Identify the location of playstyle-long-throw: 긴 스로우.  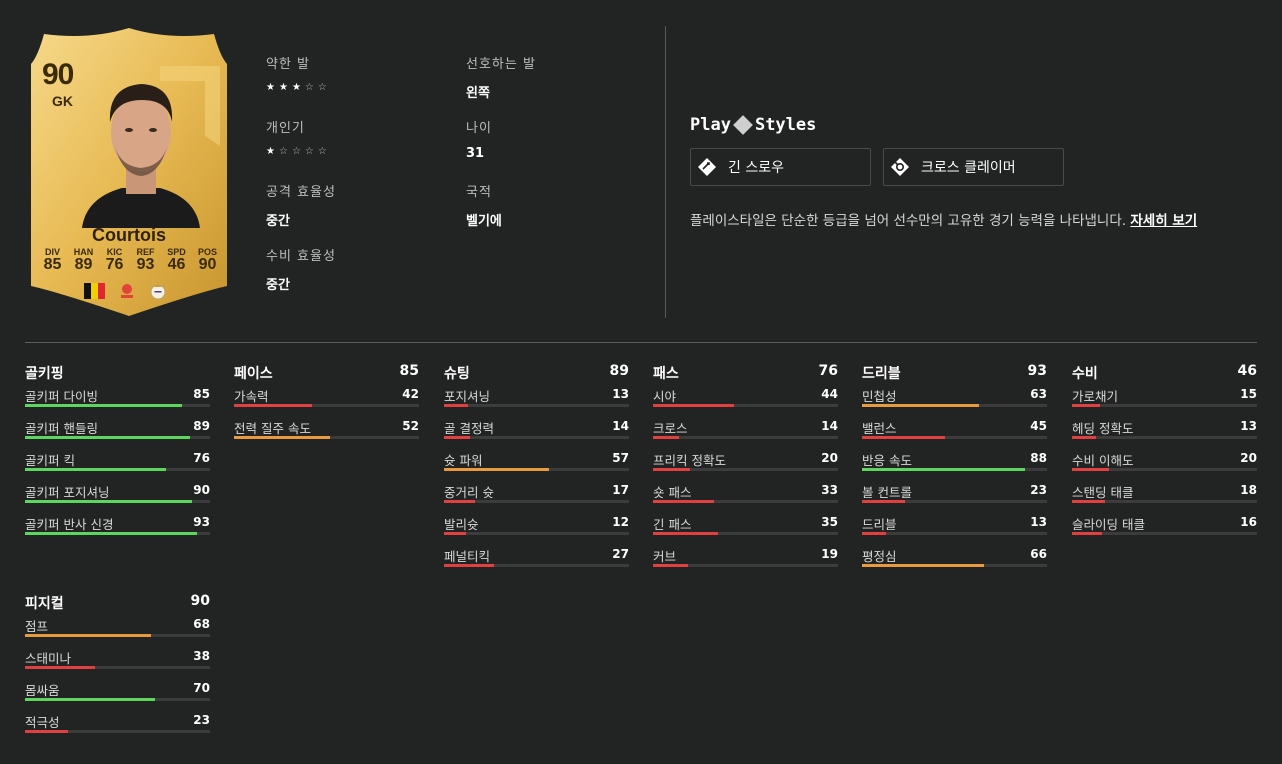
(780, 167).